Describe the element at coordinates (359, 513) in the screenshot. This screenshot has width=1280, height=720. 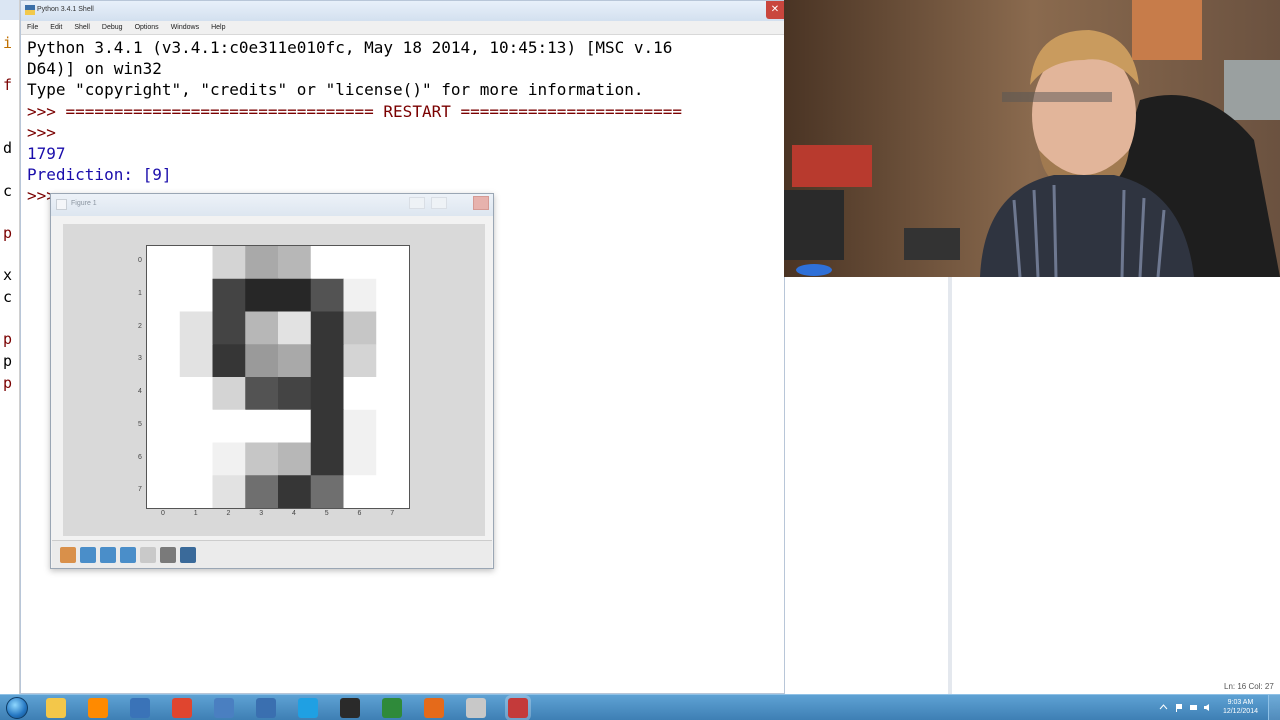
I see `x-tick-label: 6` at that location.